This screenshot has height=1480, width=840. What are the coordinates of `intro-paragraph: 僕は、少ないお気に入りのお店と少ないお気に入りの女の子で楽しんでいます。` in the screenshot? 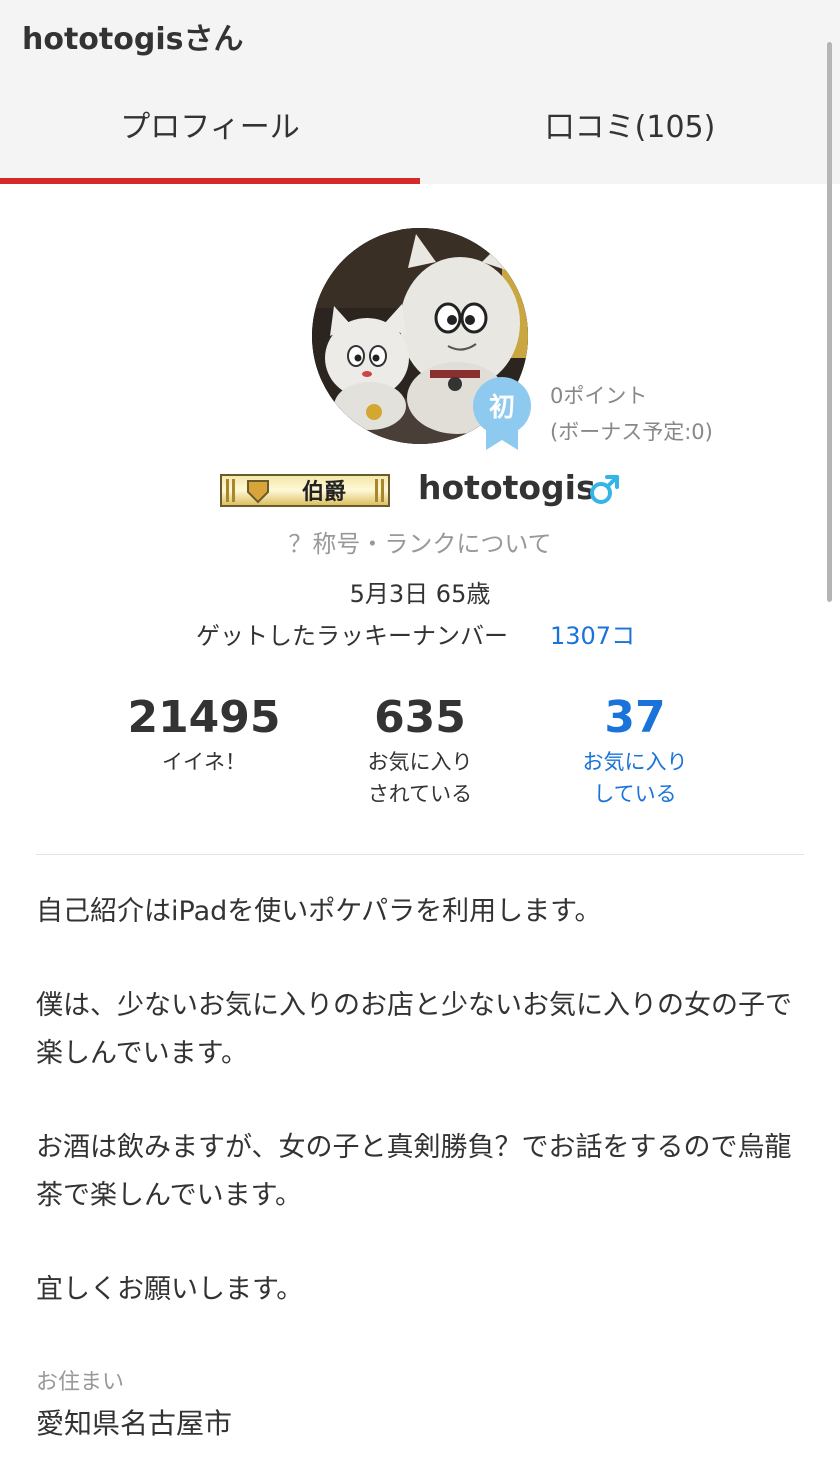 It's located at (414, 1029).